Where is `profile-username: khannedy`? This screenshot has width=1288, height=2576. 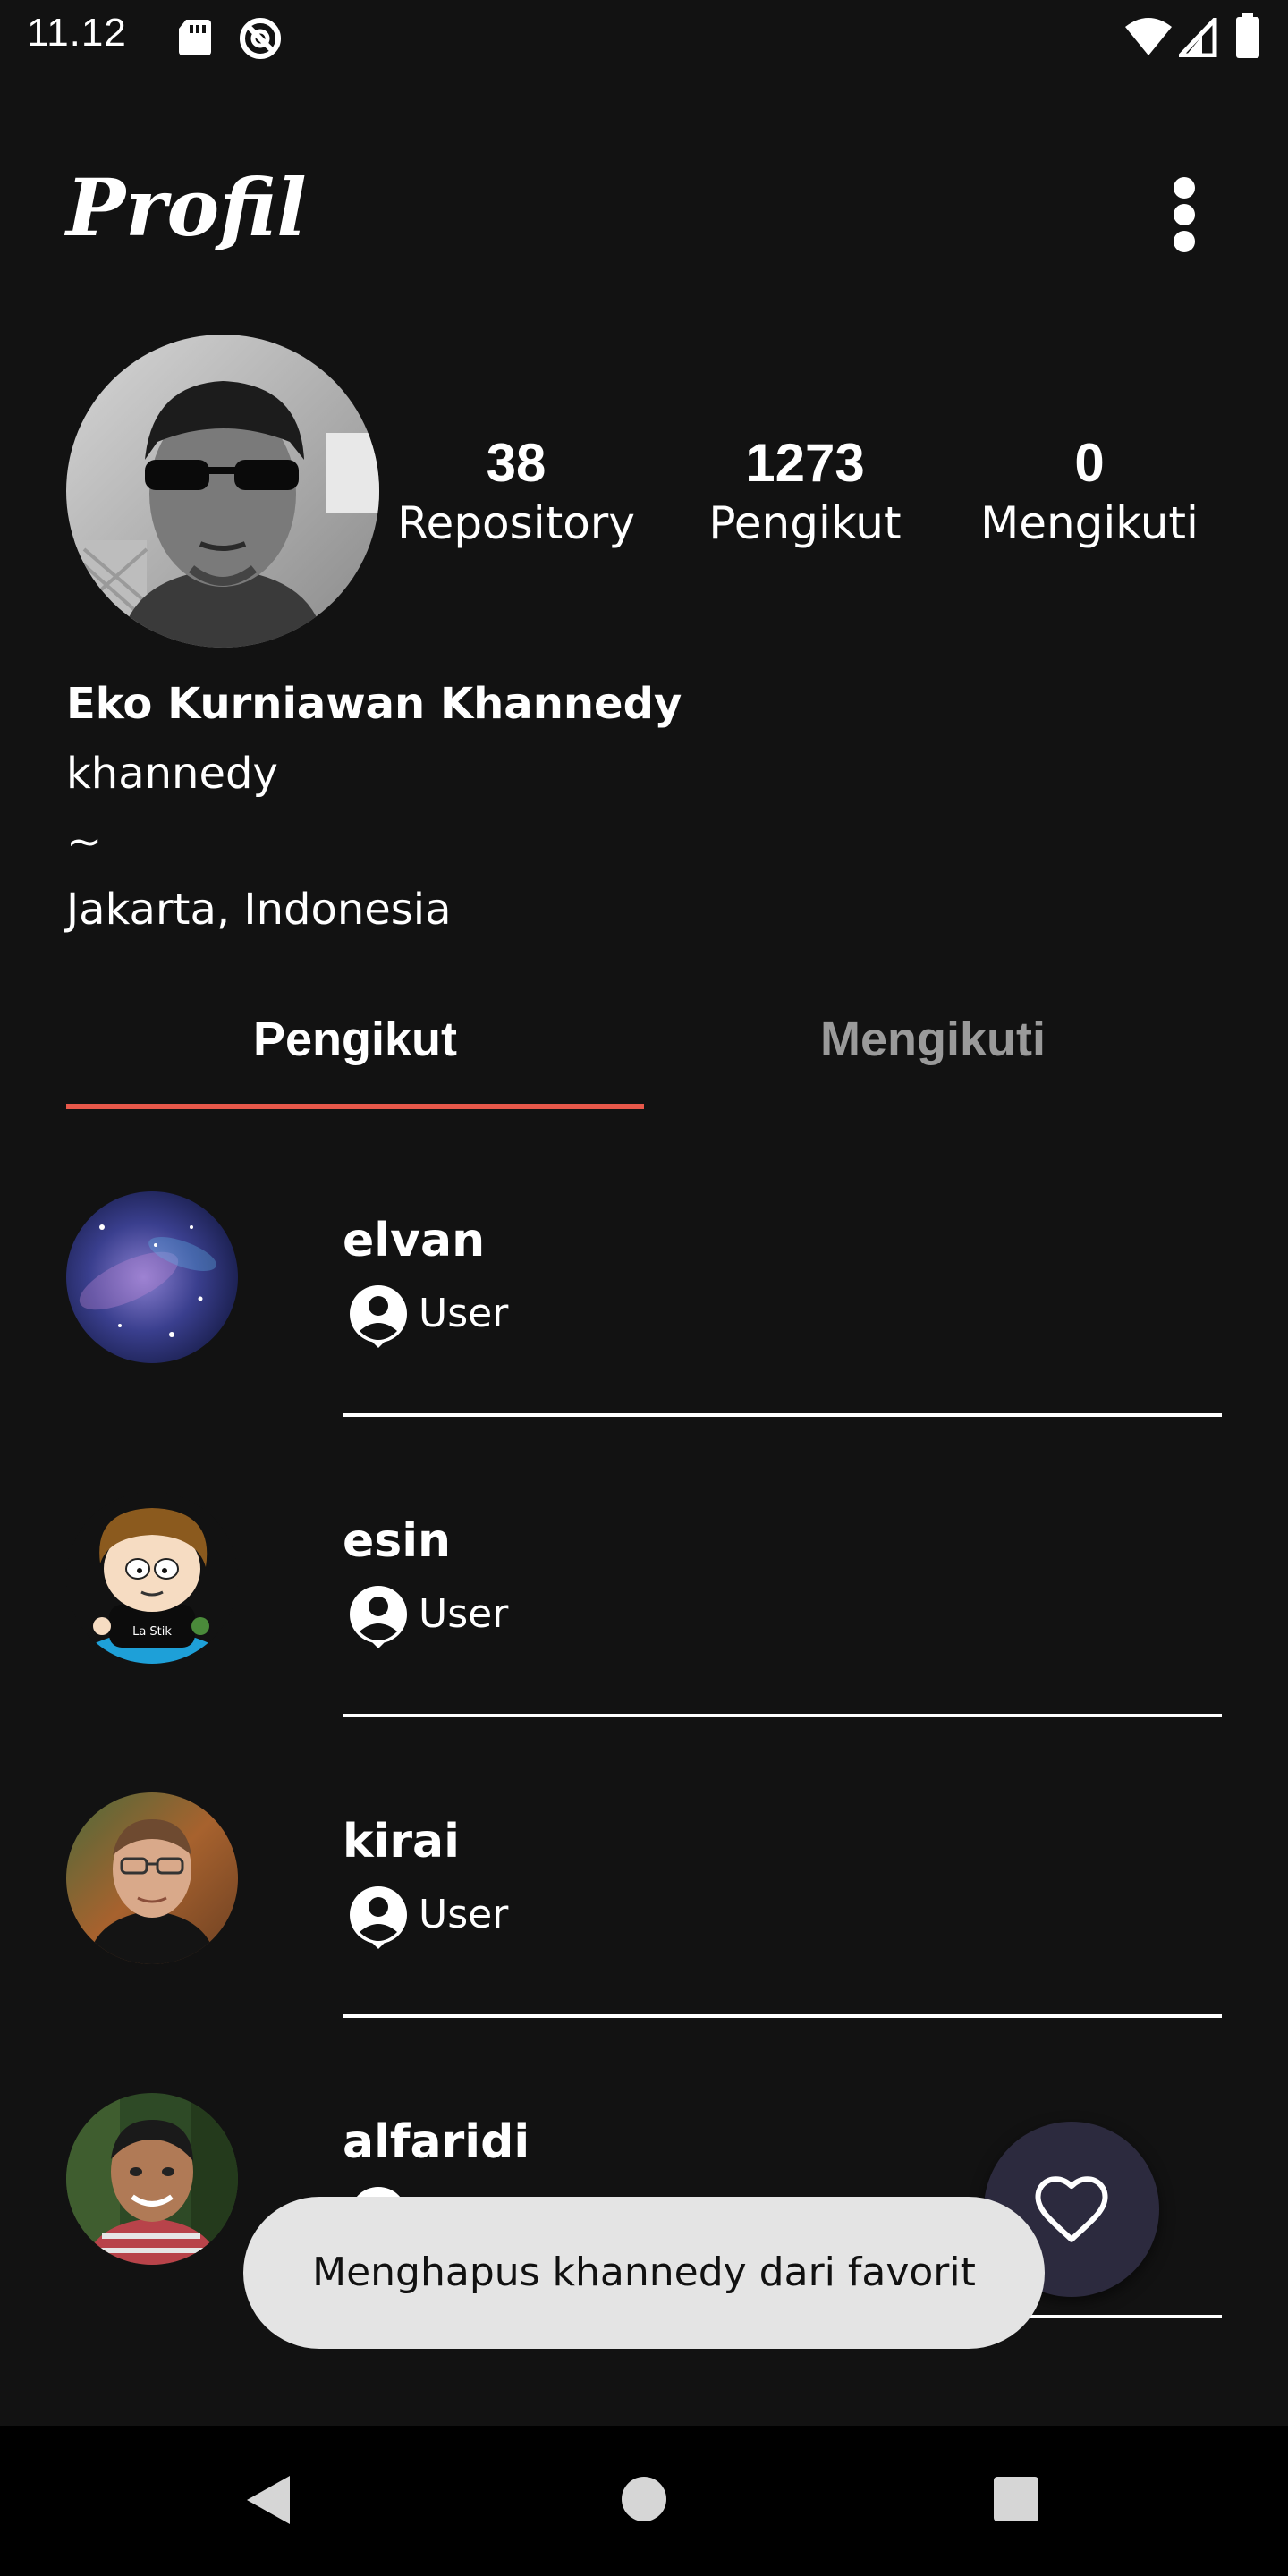
profile-username: khannedy is located at coordinates (172, 774).